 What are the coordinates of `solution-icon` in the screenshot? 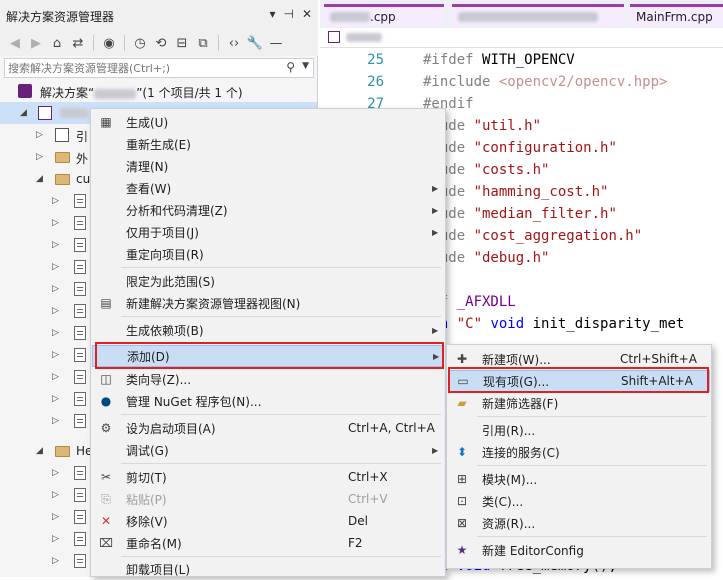 It's located at (25, 91).